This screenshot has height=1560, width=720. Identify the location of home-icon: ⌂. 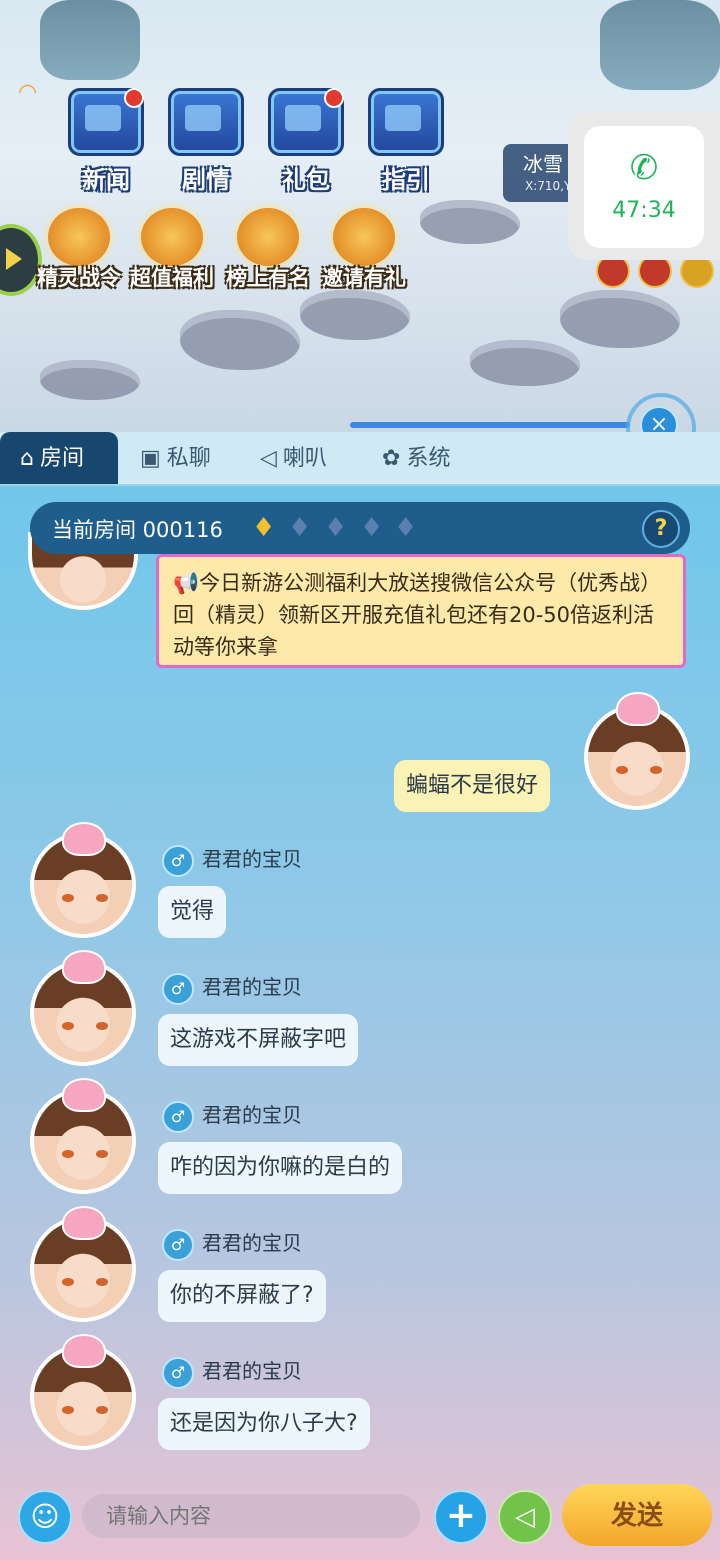
(27, 458).